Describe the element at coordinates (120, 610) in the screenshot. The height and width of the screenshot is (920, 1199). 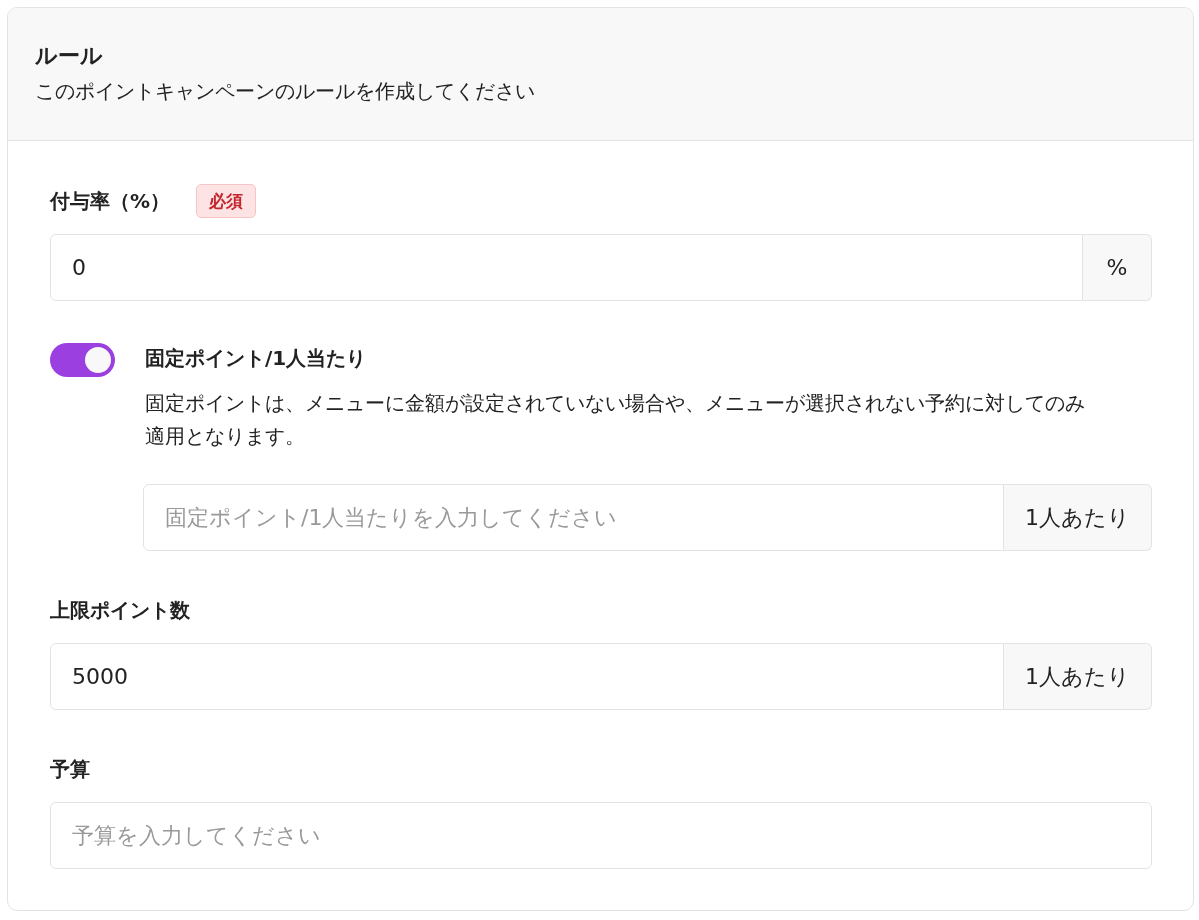
I see `field-label: 上限ポイント数` at that location.